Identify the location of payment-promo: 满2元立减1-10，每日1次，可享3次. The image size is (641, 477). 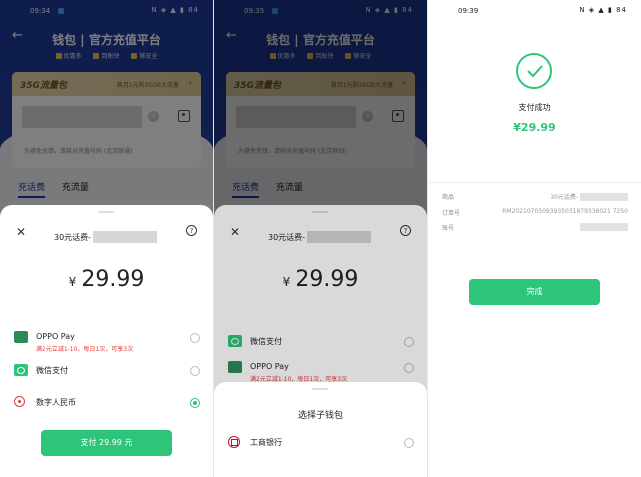
(85, 349).